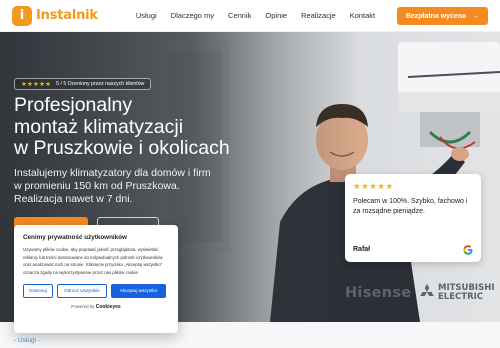 This screenshot has height=348, width=500. What do you see at coordinates (82, 290) in the screenshot?
I see `cookie-reject-all-button: Odrzuć wszystkie` at bounding box center [82, 290].